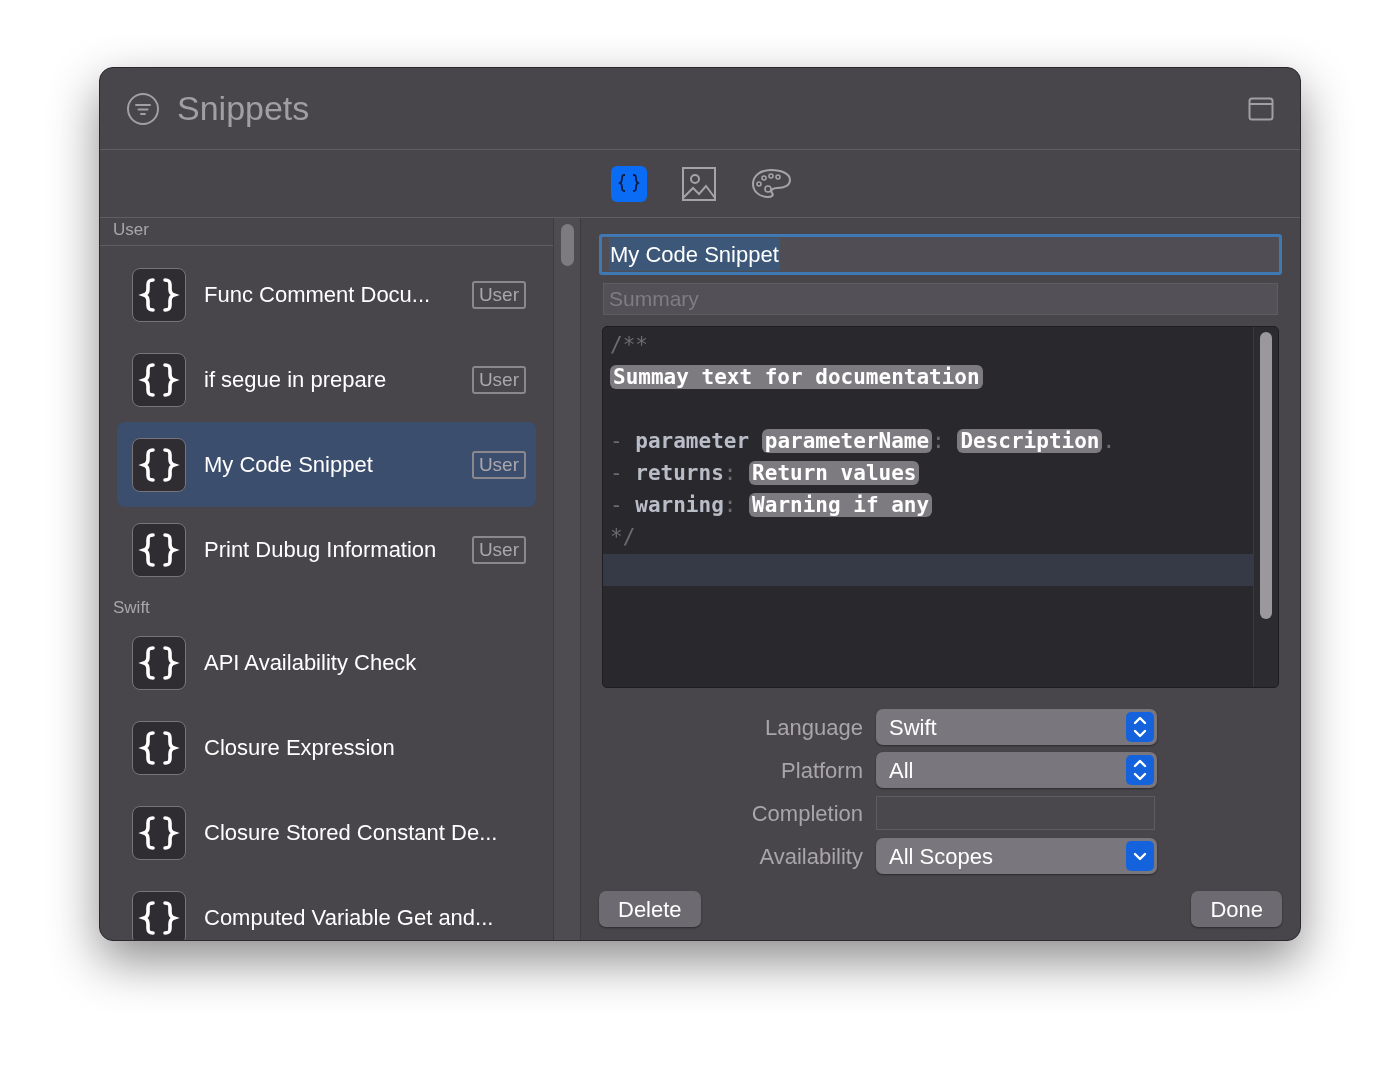 This screenshot has height=1073, width=1400. Describe the element at coordinates (300, 748) in the screenshot. I see `snippet-title: Closure Expression` at that location.